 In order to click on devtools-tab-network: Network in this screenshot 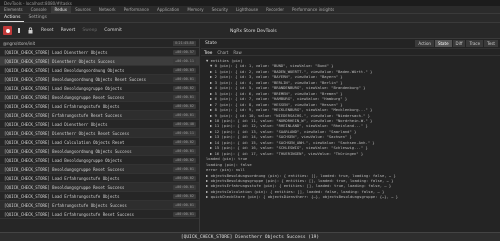, I will do `click(107, 10)`.